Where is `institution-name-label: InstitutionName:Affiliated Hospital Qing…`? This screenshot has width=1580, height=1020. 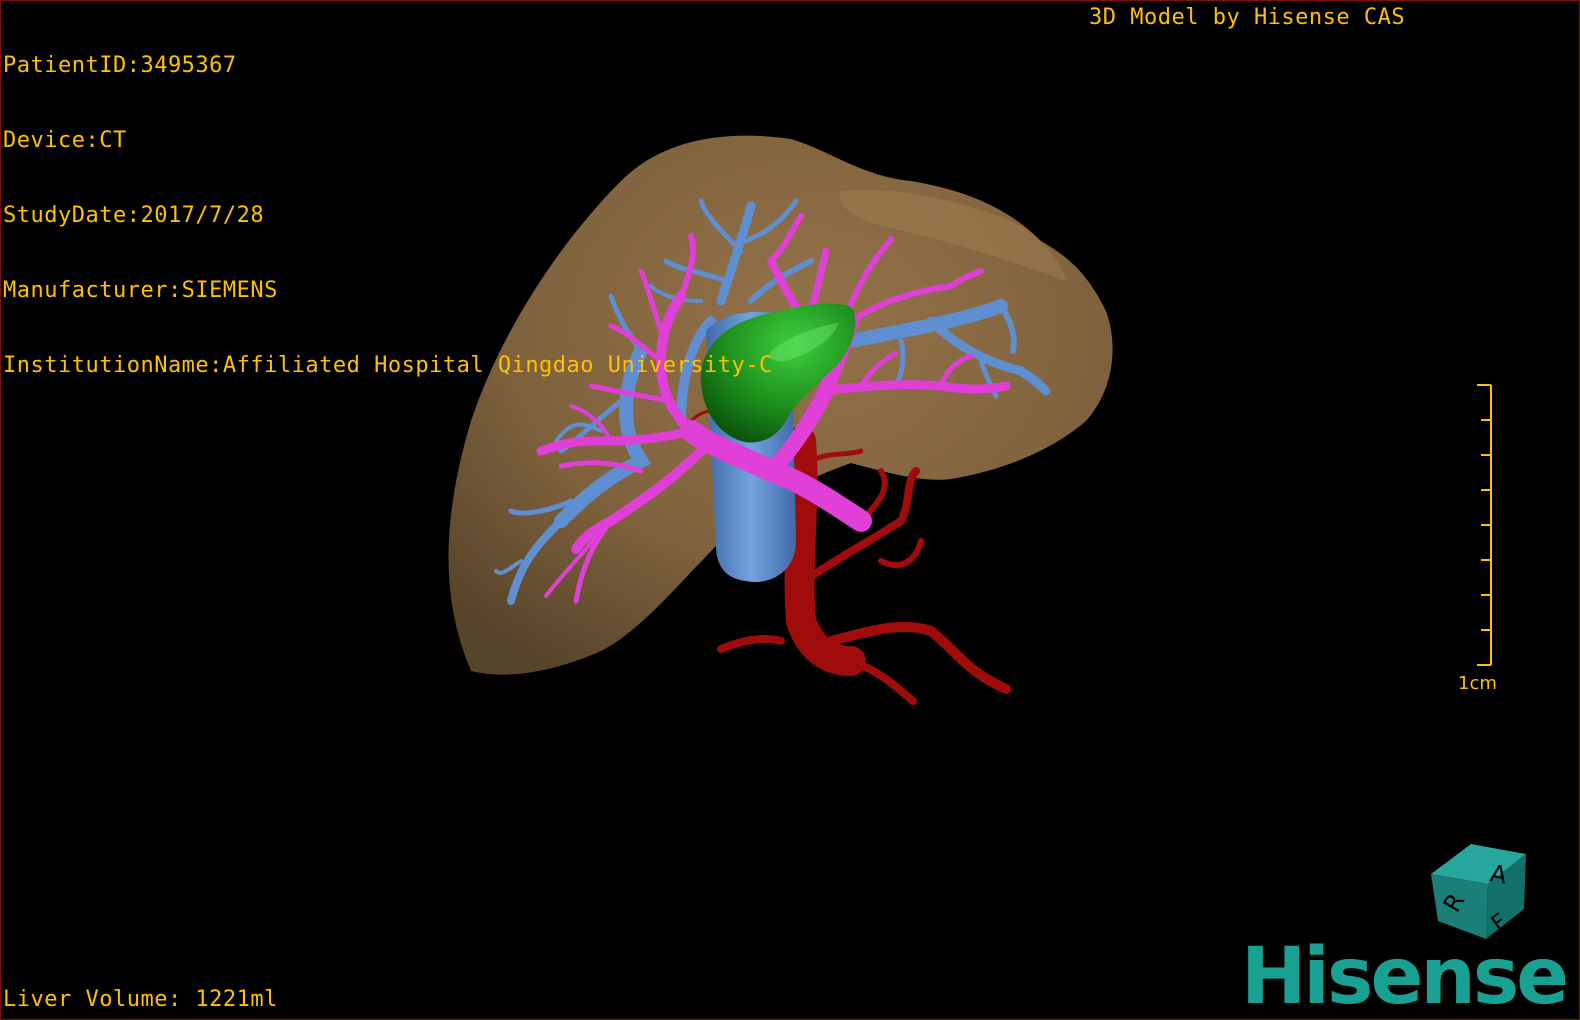 institution-name-label: InstitutionName:Affiliated Hospital Qing… is located at coordinates (388, 365).